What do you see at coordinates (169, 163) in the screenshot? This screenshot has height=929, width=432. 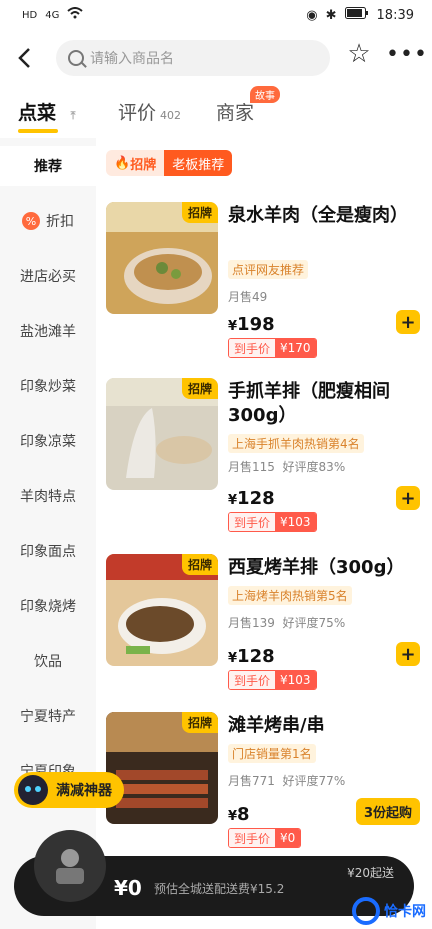 I see `section-header: 🔥 招牌 老板推荐` at bounding box center [169, 163].